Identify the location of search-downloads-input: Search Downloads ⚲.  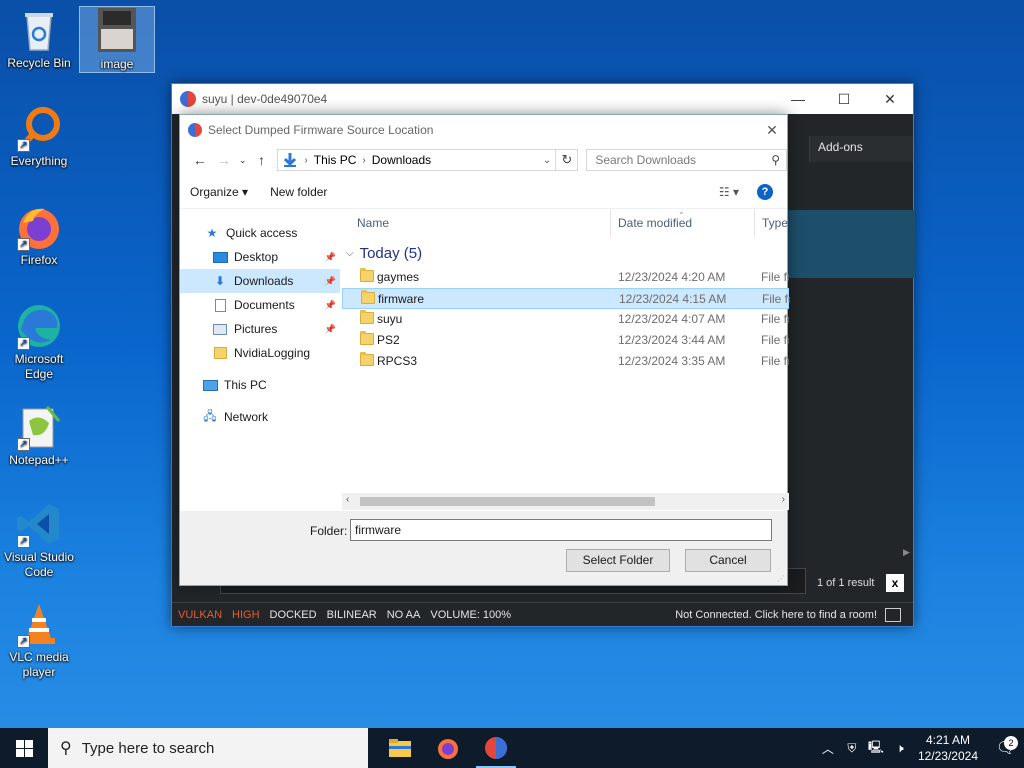
(686, 160).